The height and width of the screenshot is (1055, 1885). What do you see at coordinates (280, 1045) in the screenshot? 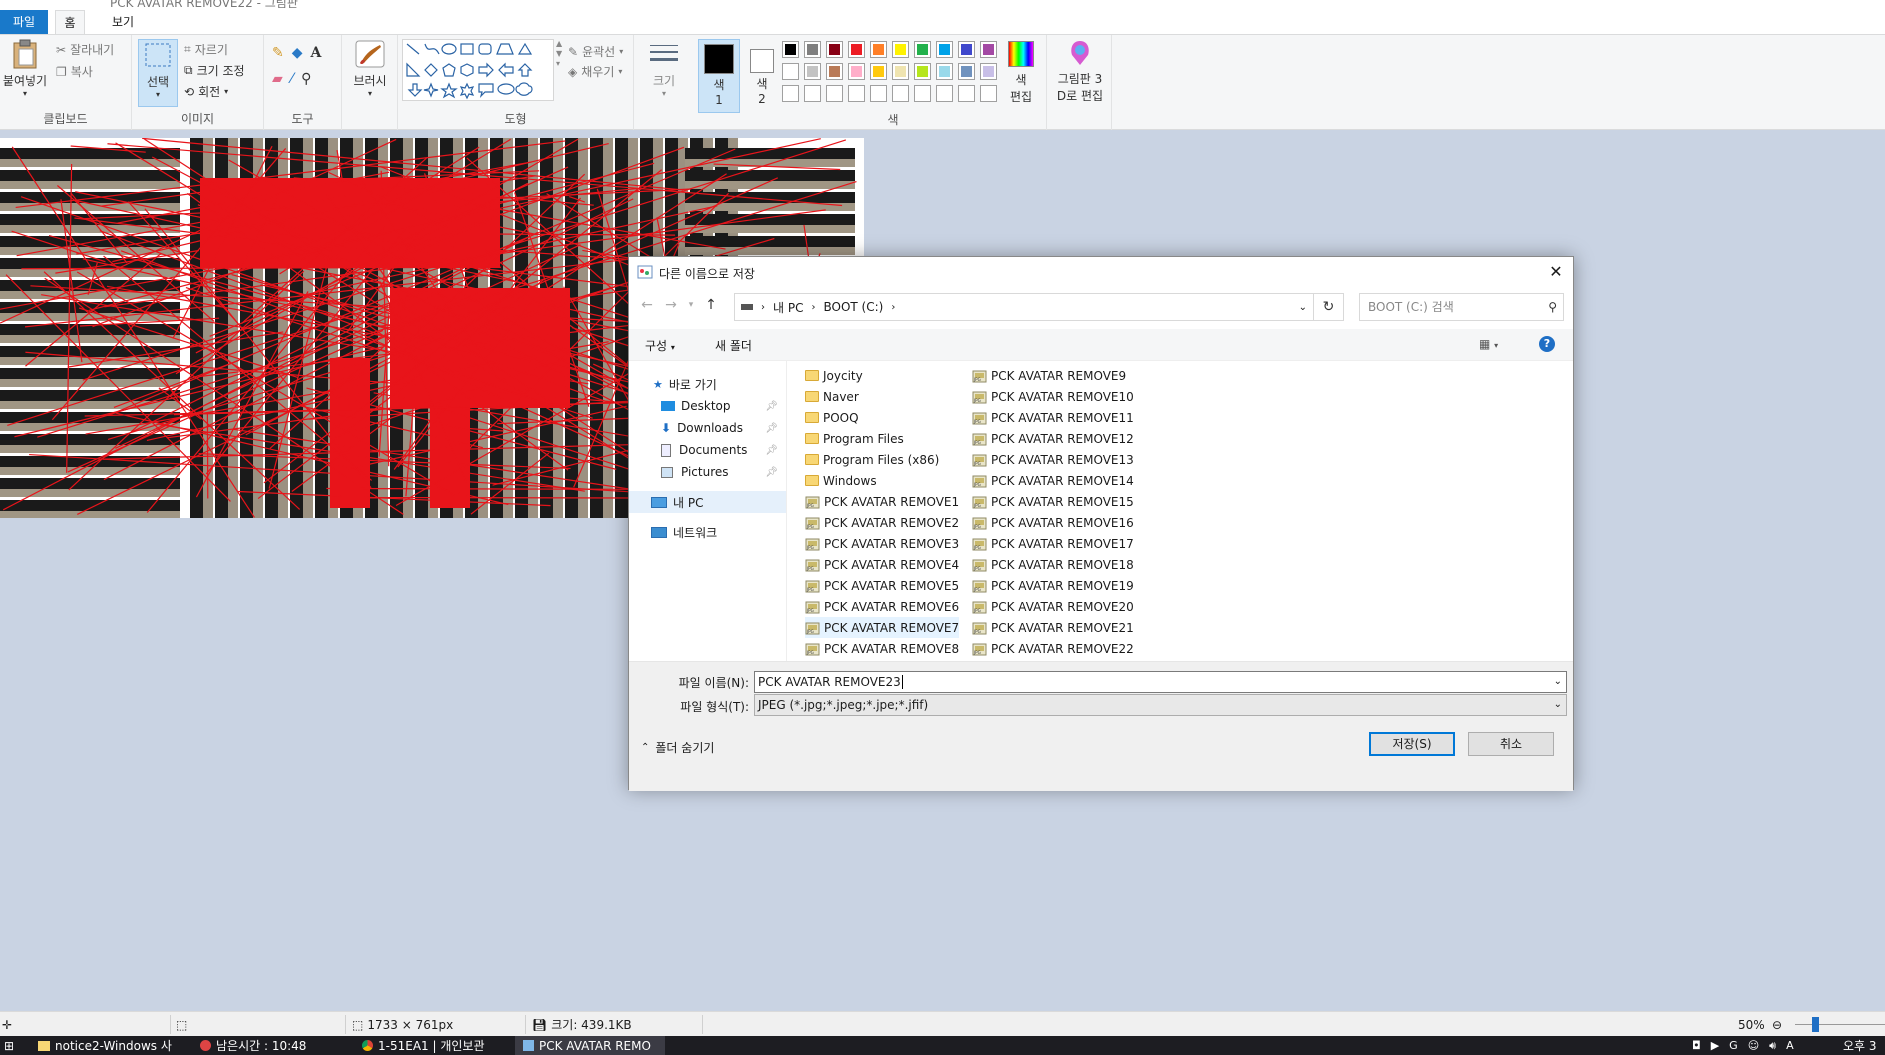
I see `taskbar-item-timer: 남은시간 : 10:48` at bounding box center [280, 1045].